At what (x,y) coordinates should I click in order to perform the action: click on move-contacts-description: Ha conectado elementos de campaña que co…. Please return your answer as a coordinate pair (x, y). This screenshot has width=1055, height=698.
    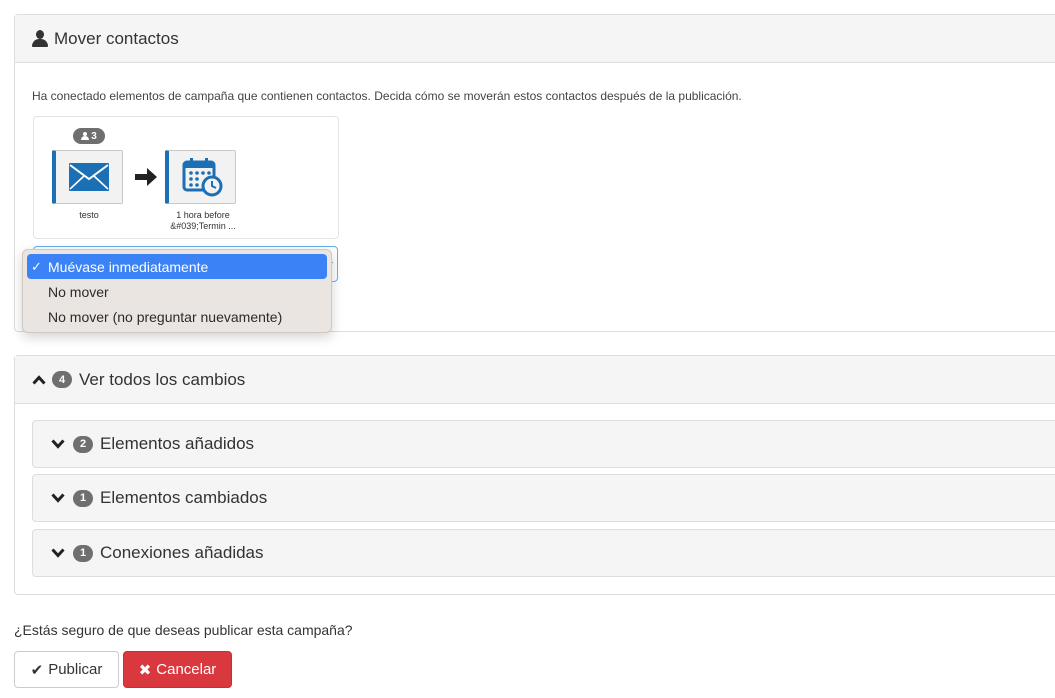
    Looking at the image, I should click on (387, 96).